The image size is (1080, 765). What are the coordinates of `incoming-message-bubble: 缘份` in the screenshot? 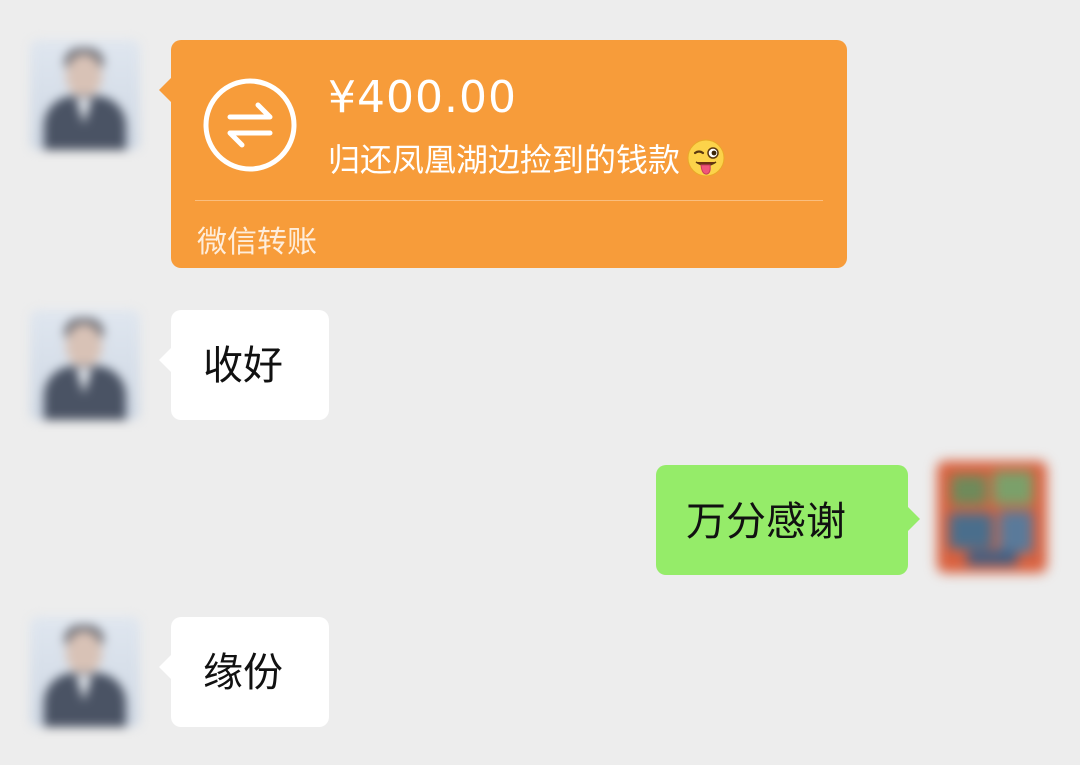 It's located at (244, 672).